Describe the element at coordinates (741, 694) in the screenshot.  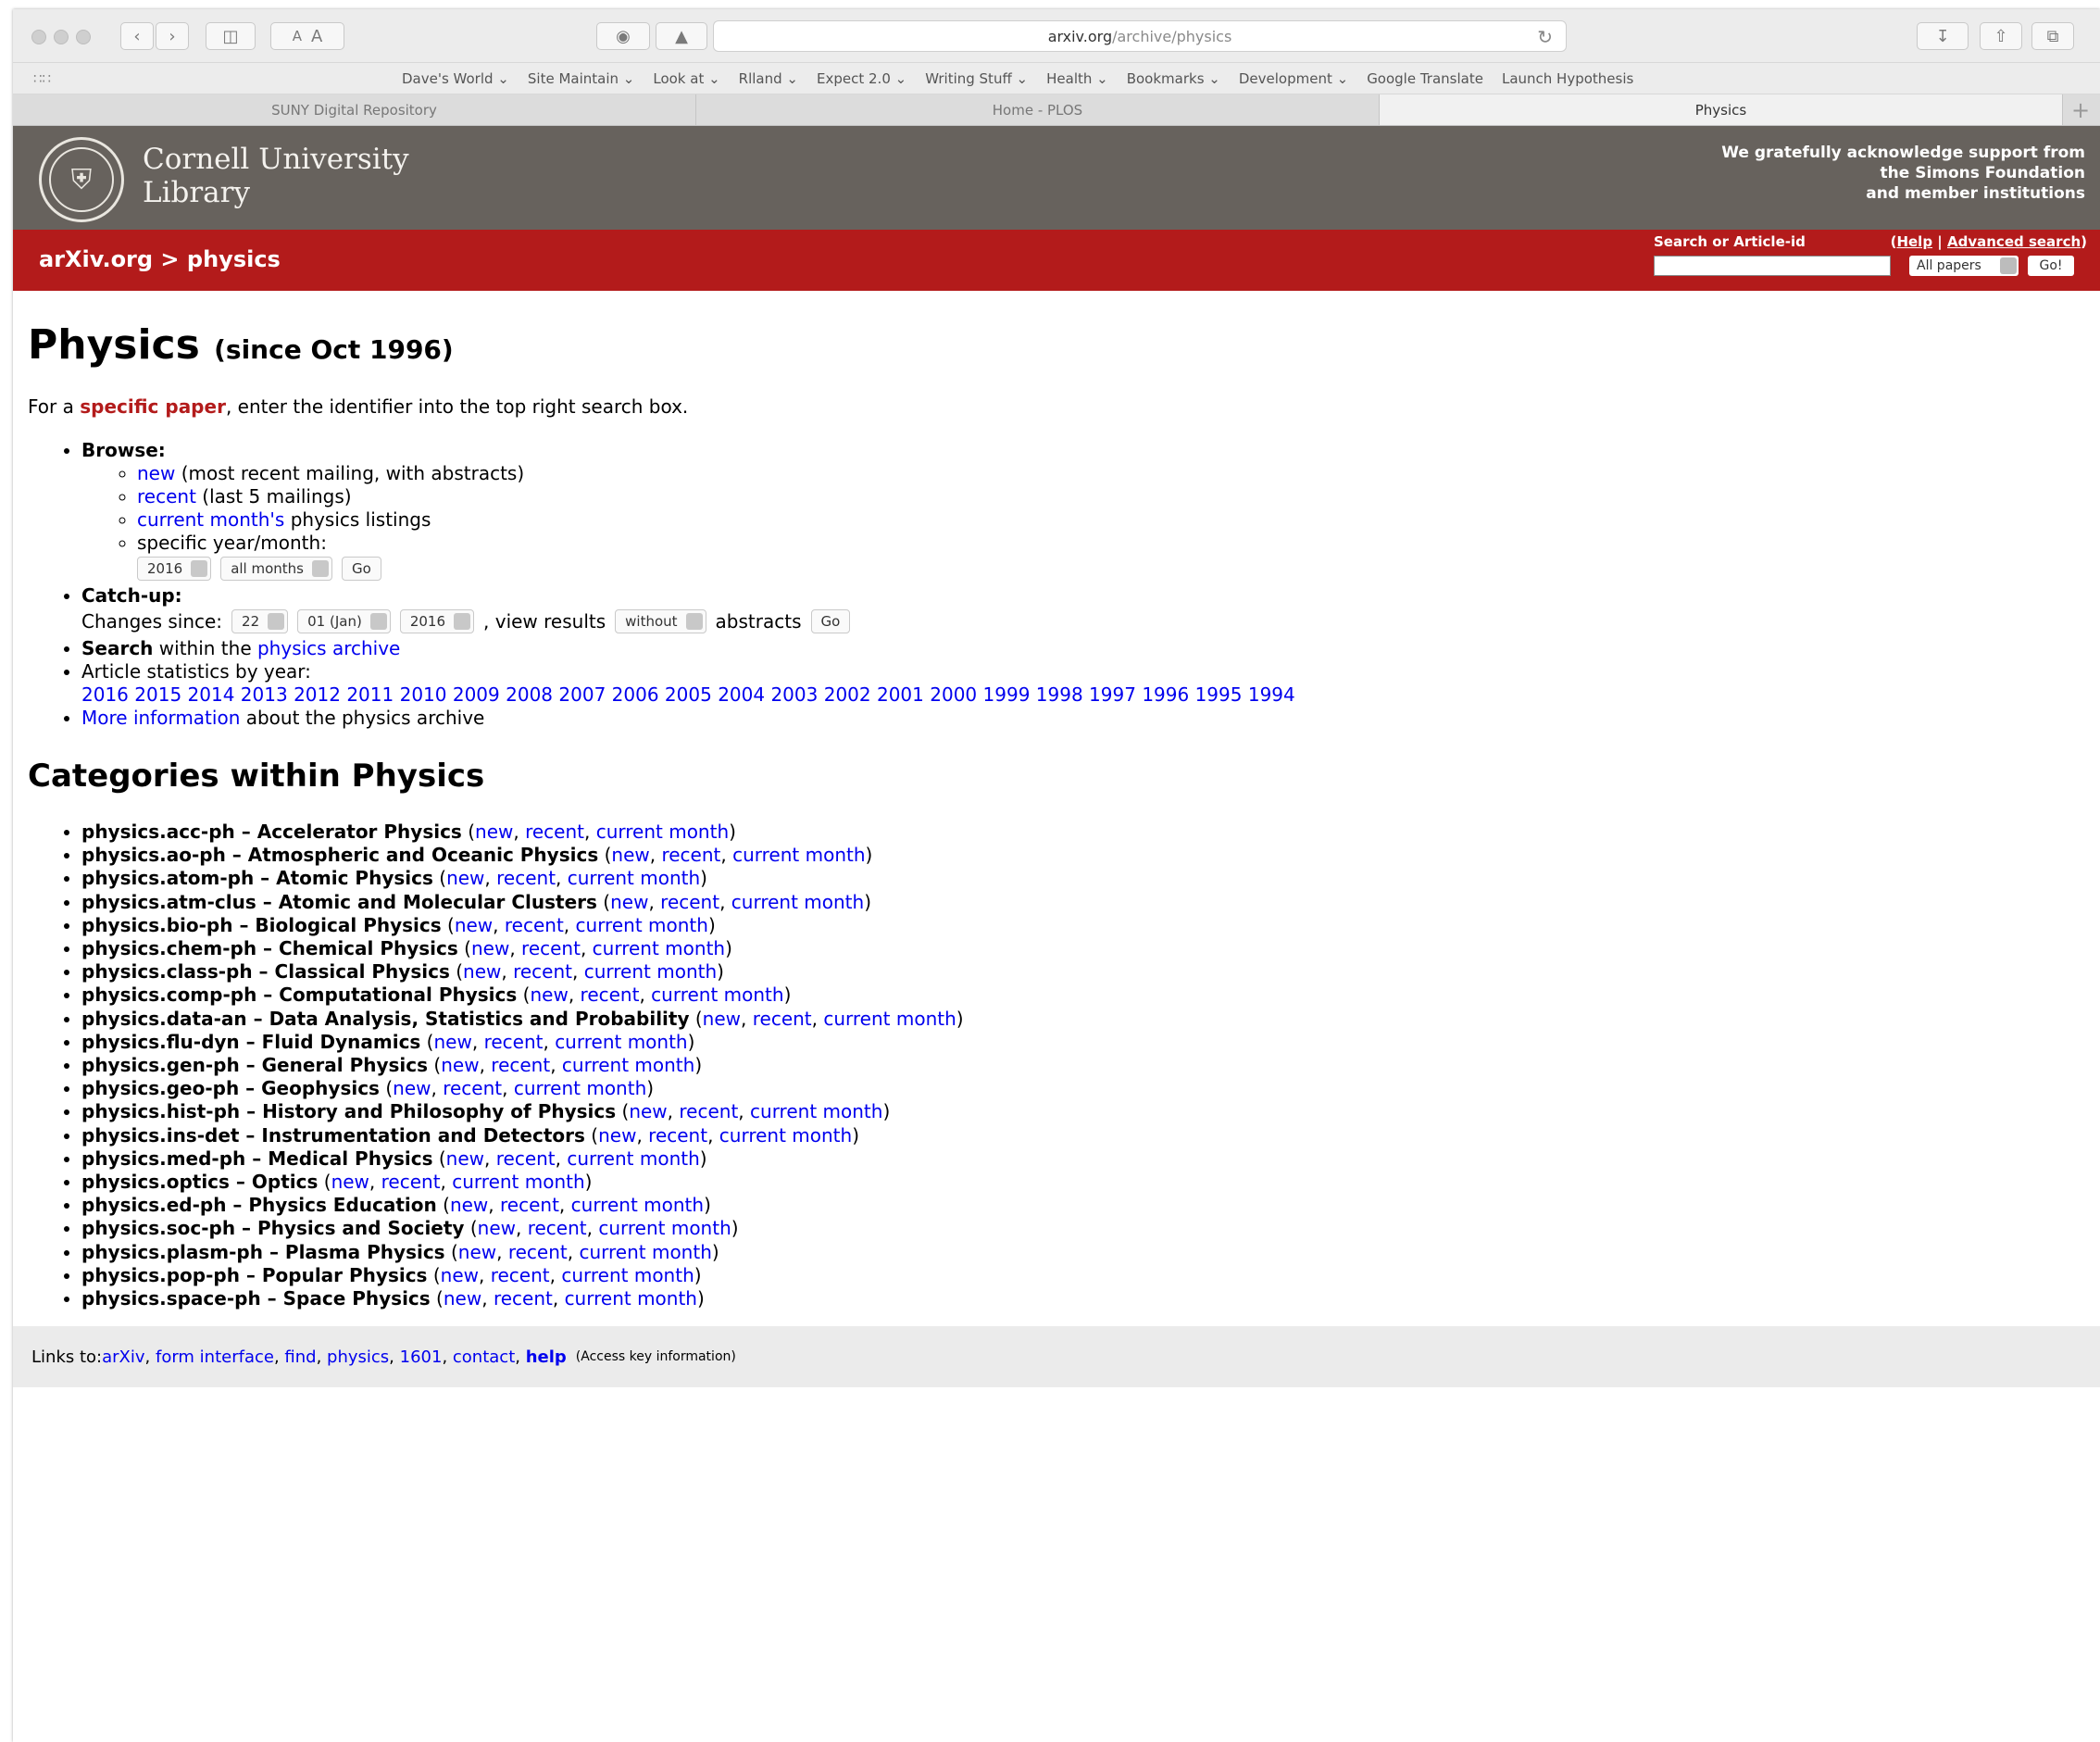
I see `year-link: 2004` at that location.